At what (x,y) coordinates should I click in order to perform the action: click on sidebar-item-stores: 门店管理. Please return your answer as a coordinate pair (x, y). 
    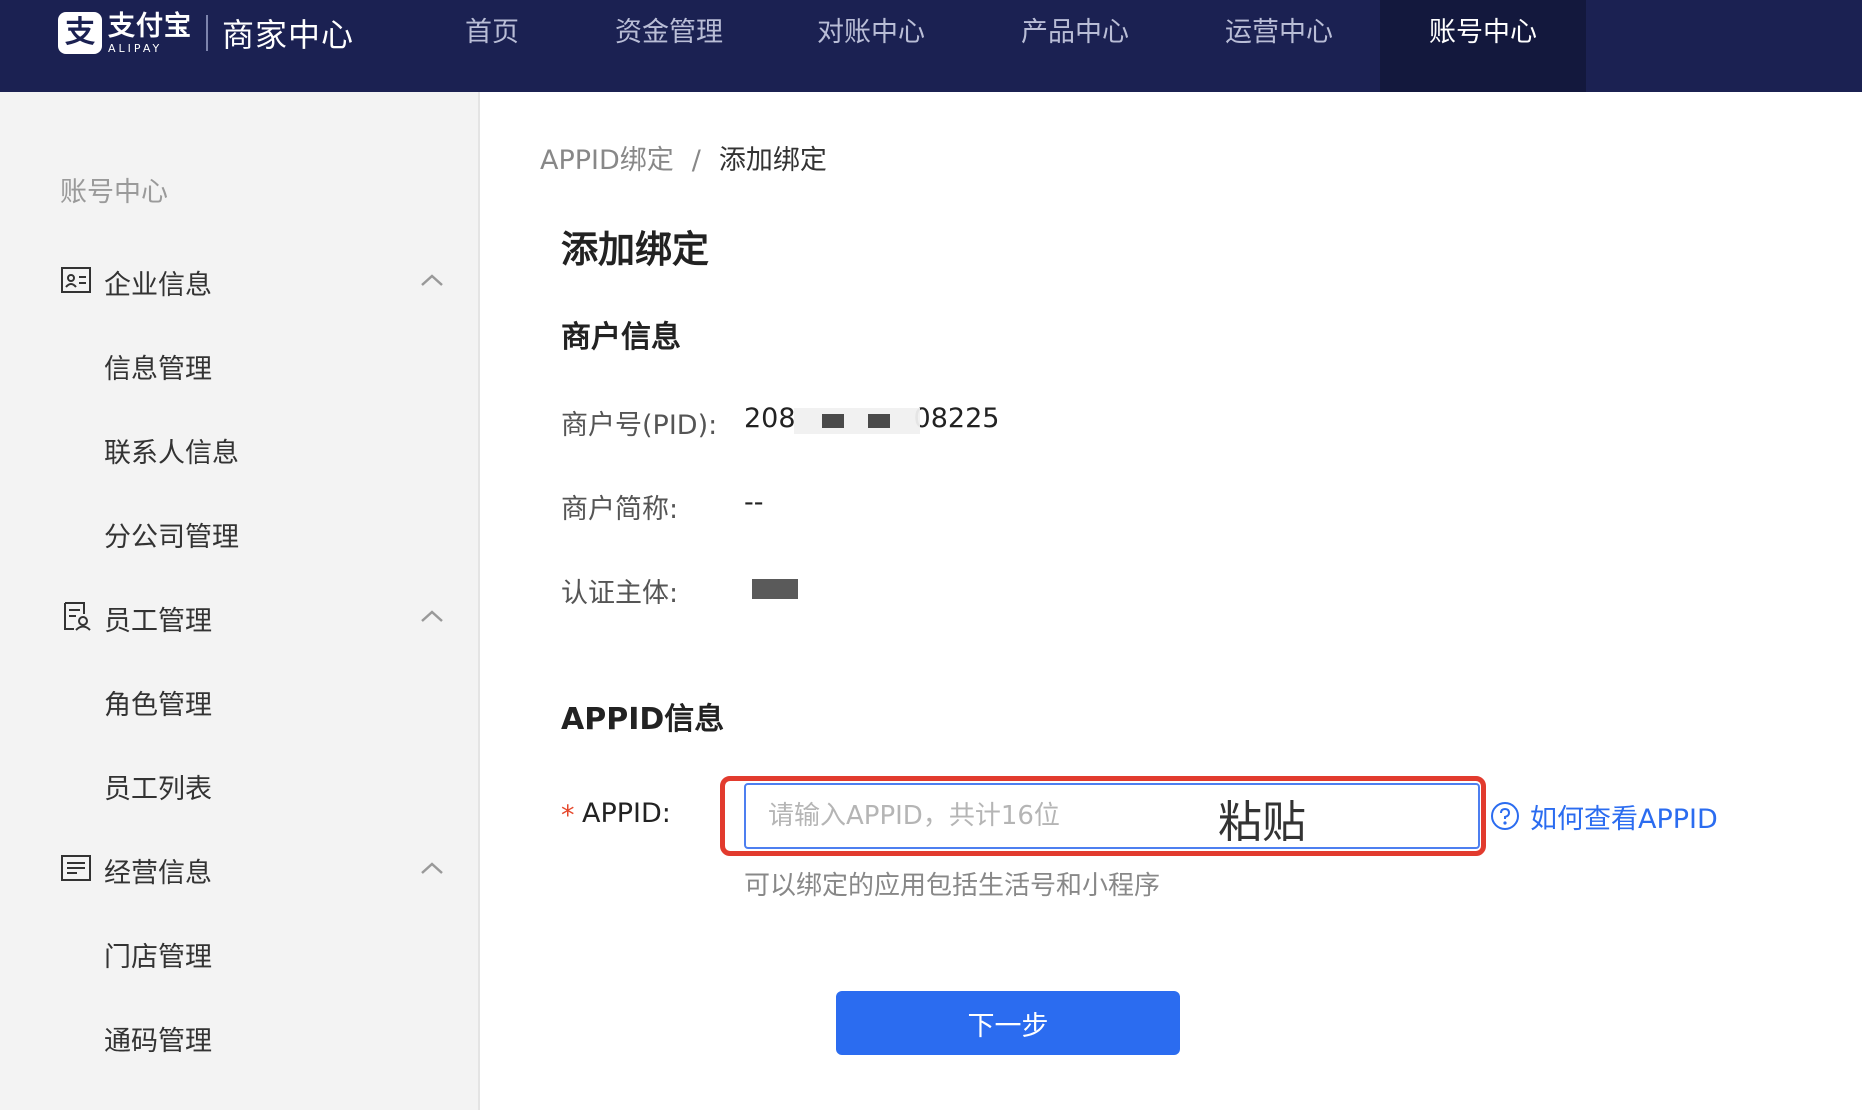
    Looking at the image, I should click on (158, 954).